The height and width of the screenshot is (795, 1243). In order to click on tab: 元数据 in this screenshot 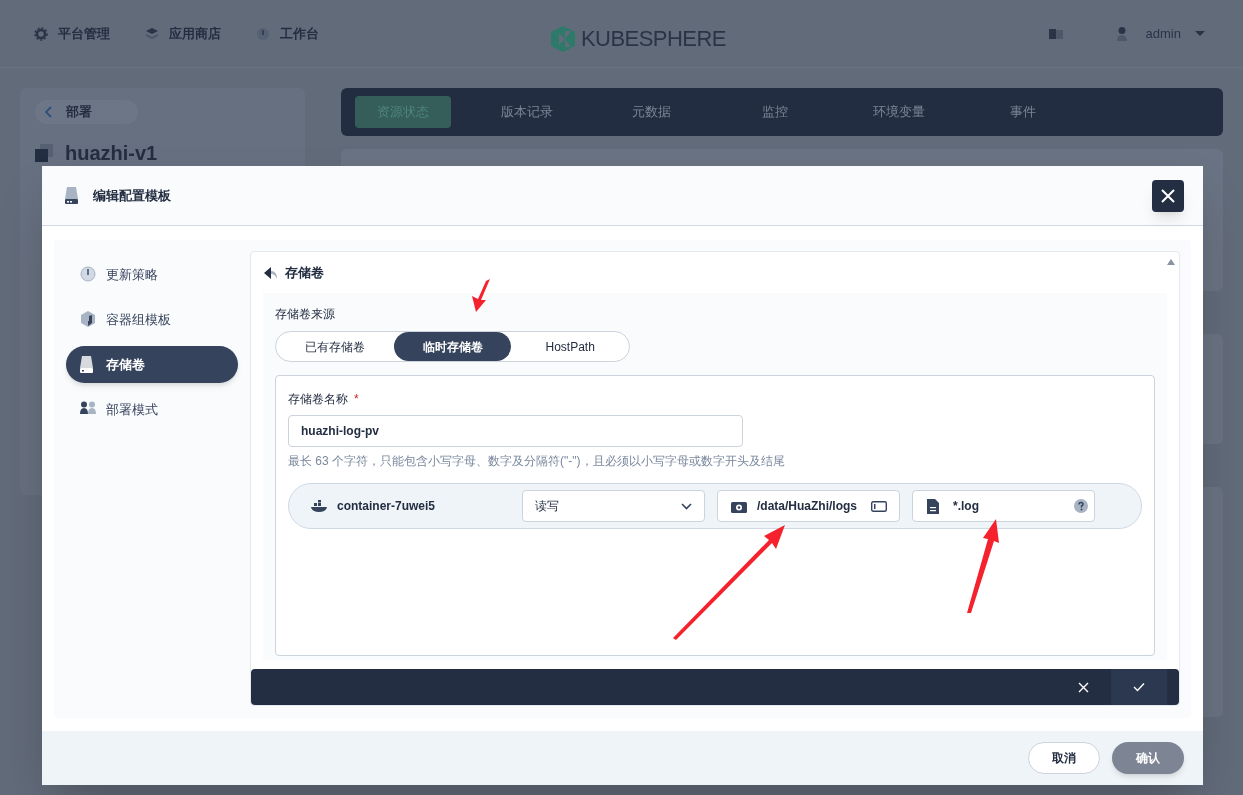, I will do `click(651, 112)`.